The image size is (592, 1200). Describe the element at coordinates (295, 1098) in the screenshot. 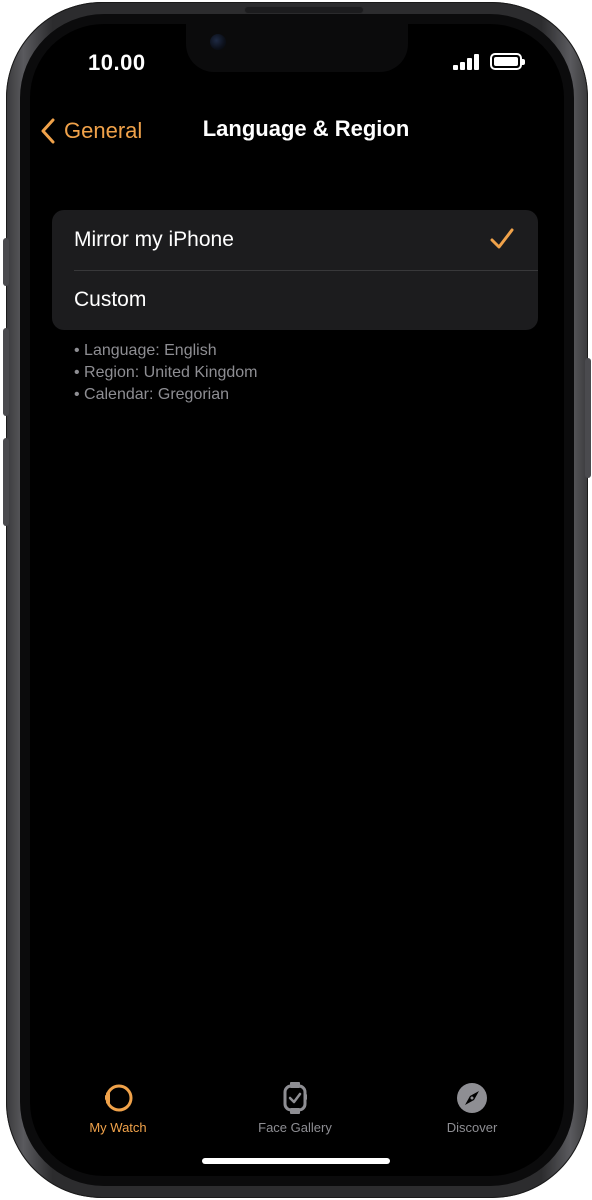

I see `watch-face-icon` at that location.